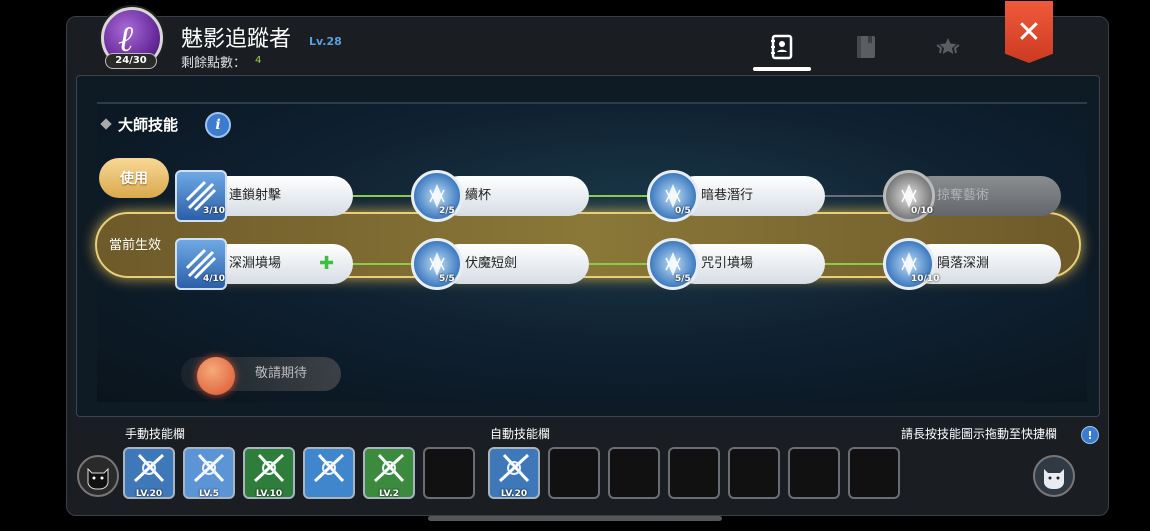 The height and width of the screenshot is (531, 1150). What do you see at coordinates (1054, 479) in the screenshot?
I see `white-cat-icon` at bounding box center [1054, 479].